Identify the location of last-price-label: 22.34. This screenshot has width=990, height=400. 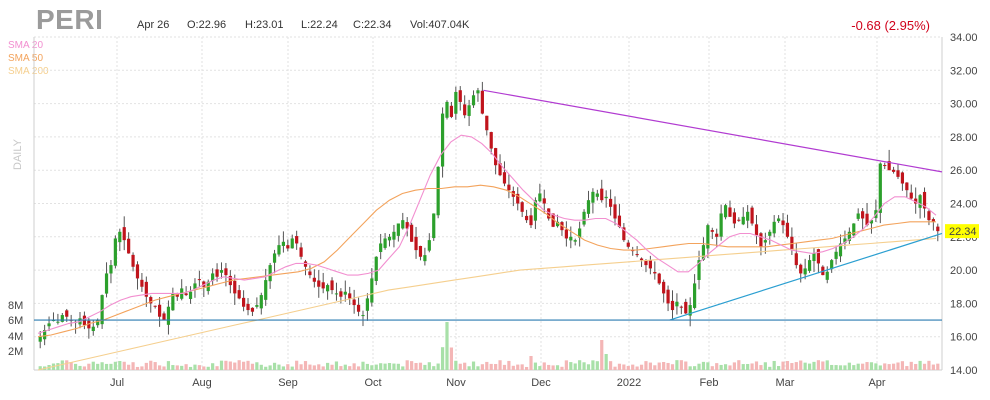
(963, 232).